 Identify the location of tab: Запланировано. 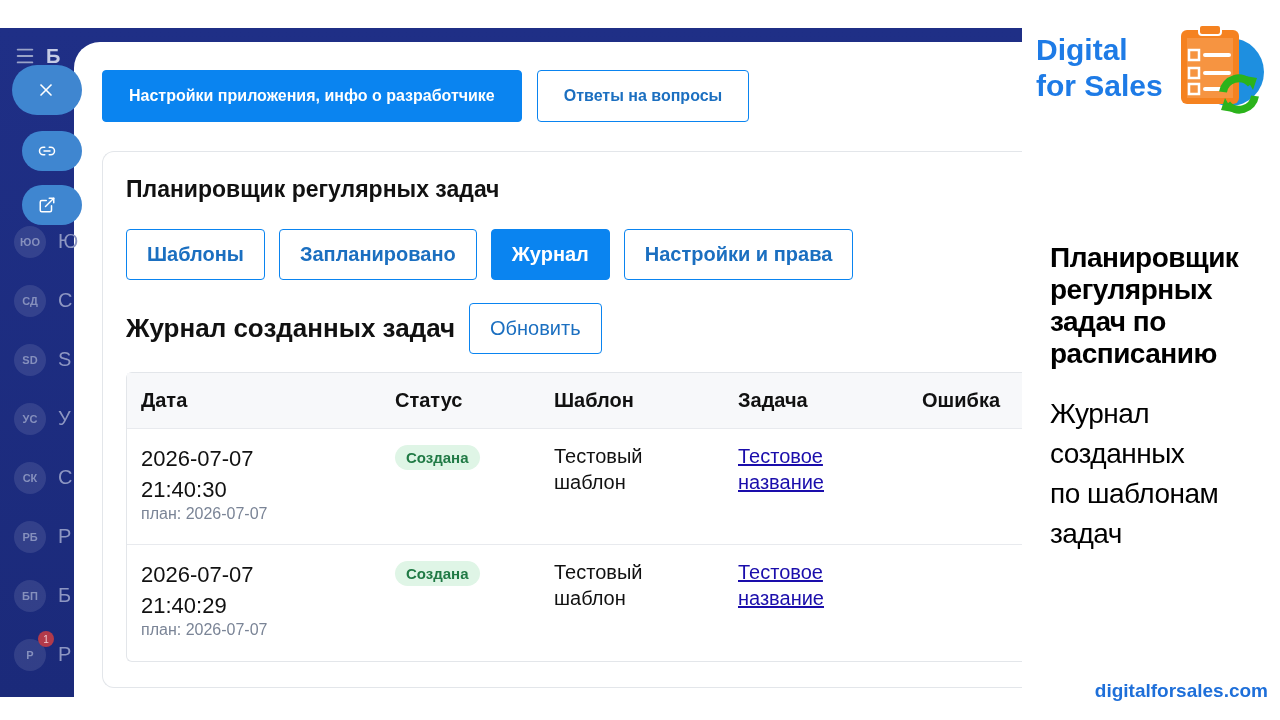
(377, 254).